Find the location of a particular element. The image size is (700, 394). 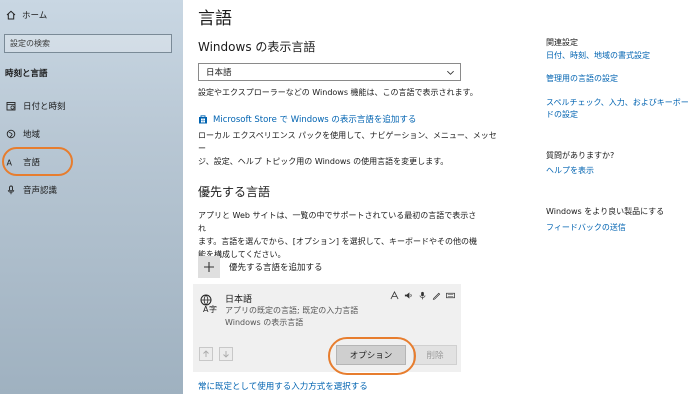

related-settings-heading: 関連設定 is located at coordinates (562, 42).